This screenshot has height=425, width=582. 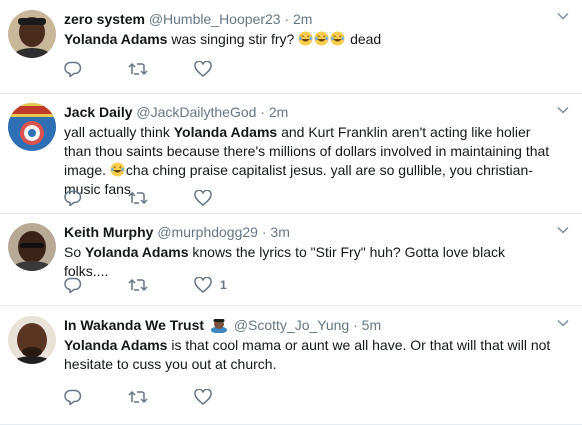 I want to click on tweet-text-lead: So, so click(x=75, y=252).